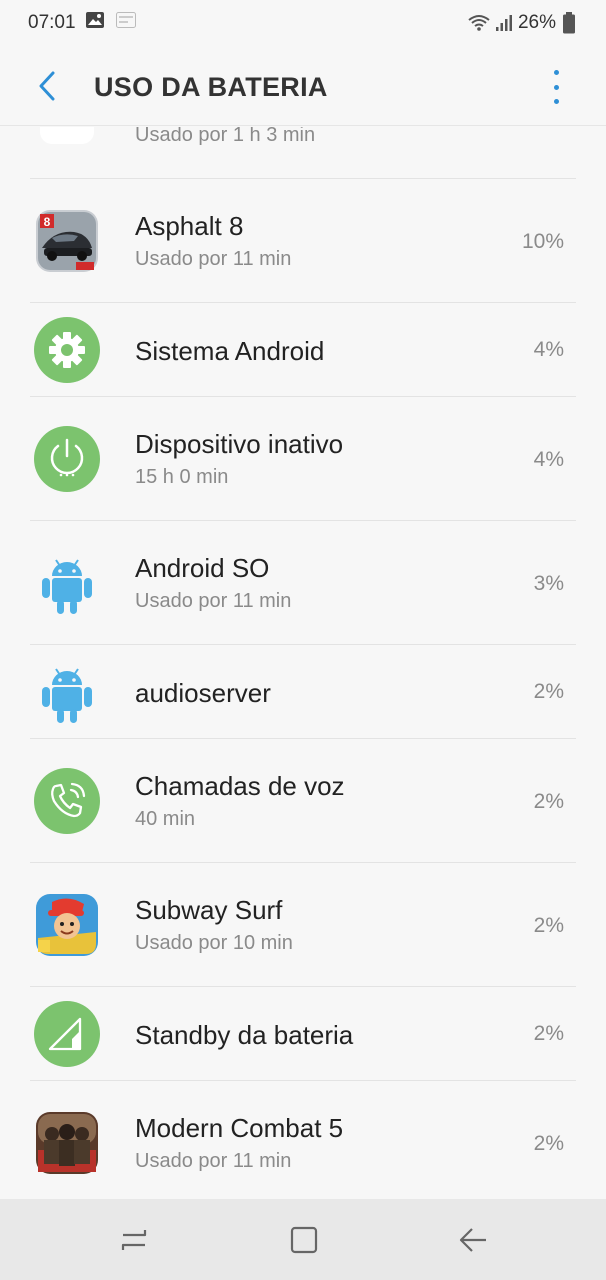 The image size is (606, 1280). I want to click on phone-icon, so click(67, 801).